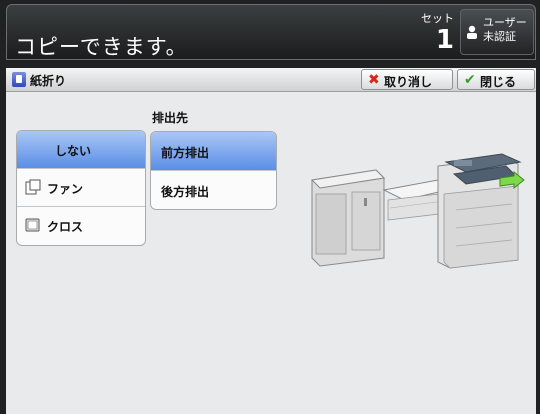 The image size is (540, 414). I want to click on fold-option-cross: クロス, so click(81, 226).